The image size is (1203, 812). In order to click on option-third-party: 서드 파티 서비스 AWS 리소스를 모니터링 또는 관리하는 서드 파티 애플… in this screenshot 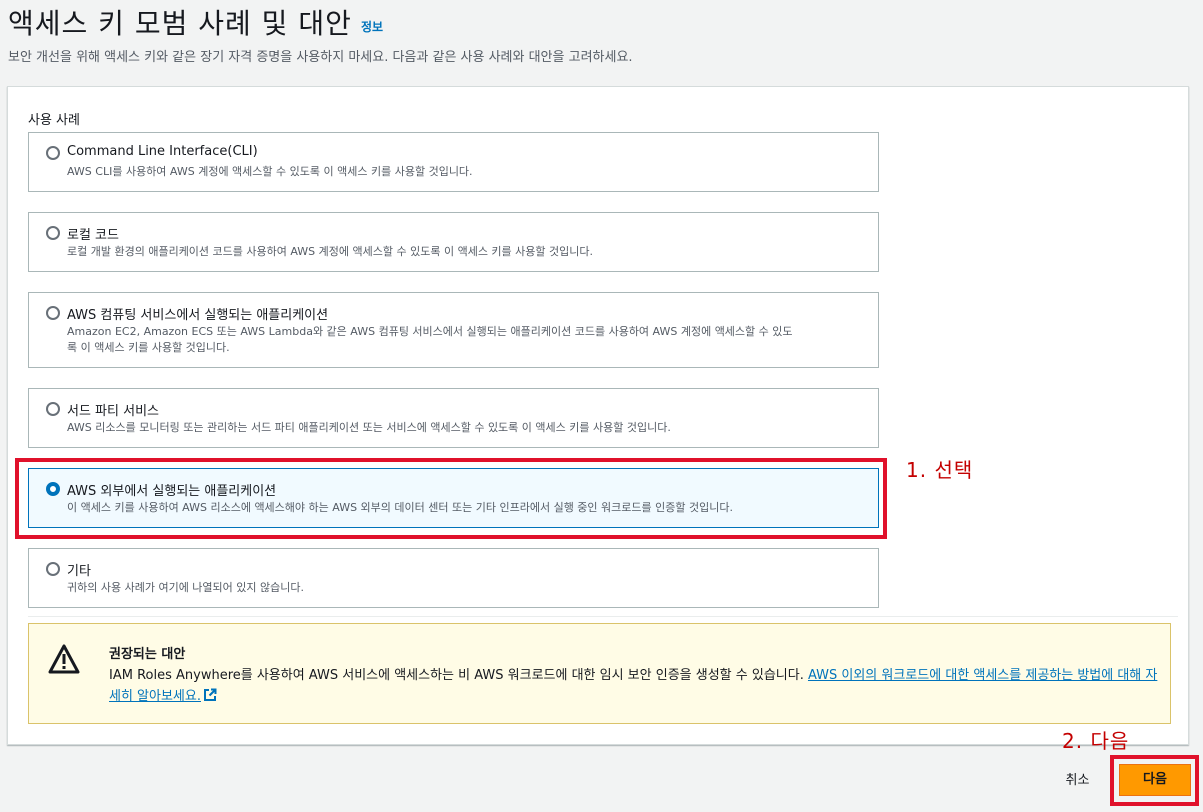, I will do `click(453, 418)`.